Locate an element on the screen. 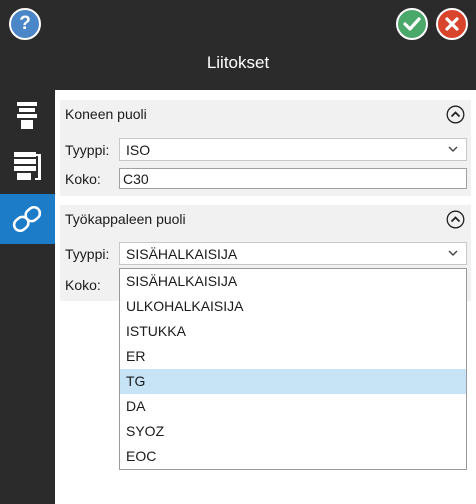 The width and height of the screenshot is (476, 504). spindle-icon is located at coordinates (27, 115).